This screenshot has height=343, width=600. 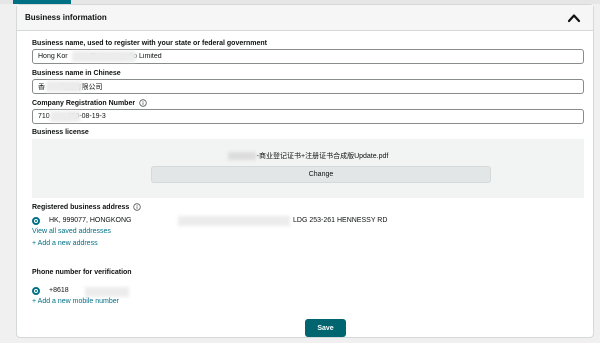 What do you see at coordinates (65, 243) in the screenshot?
I see `add-address-link: + Add a new address` at bounding box center [65, 243].